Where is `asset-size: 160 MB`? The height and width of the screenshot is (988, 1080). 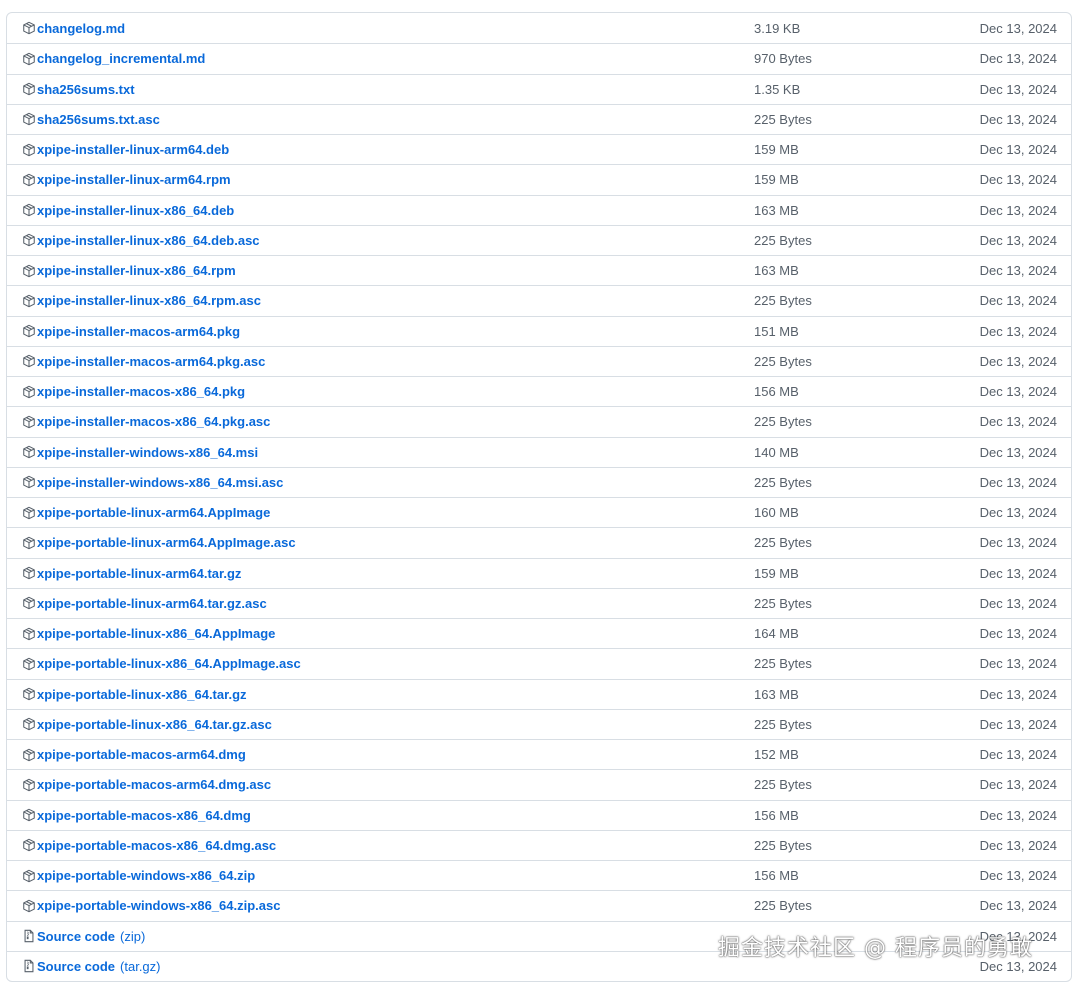 asset-size: 160 MB is located at coordinates (776, 513).